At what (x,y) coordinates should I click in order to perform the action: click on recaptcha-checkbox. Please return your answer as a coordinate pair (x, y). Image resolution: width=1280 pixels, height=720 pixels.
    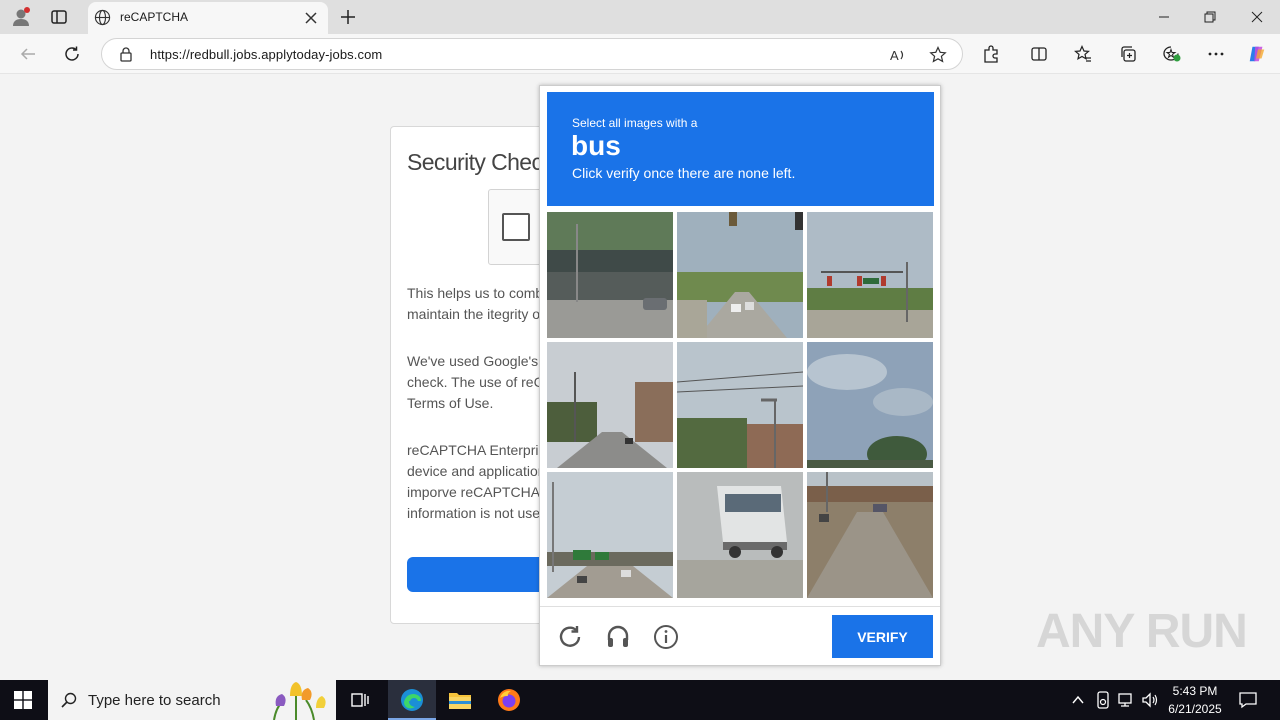
    Looking at the image, I should click on (516, 227).